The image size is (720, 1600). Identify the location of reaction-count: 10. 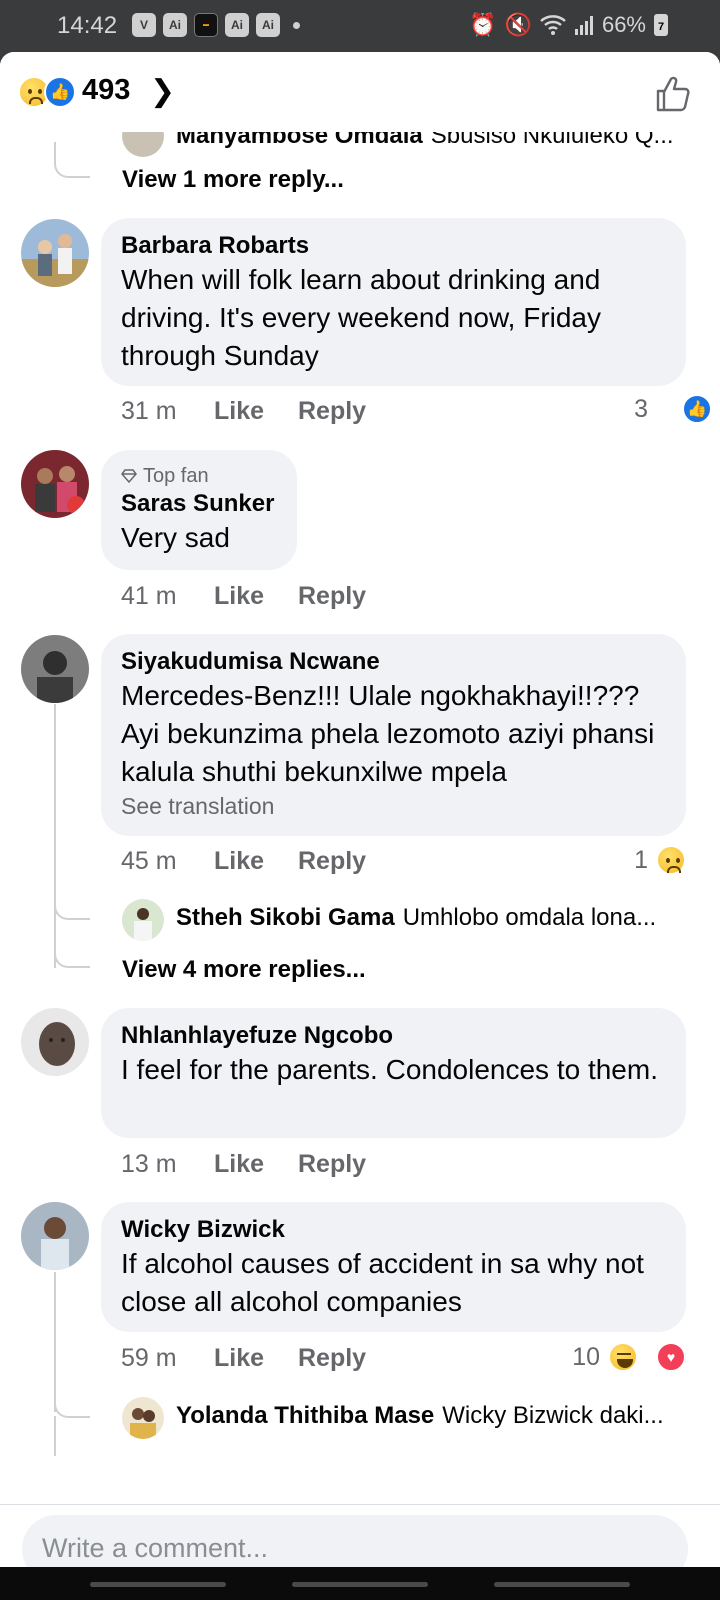
(586, 1356).